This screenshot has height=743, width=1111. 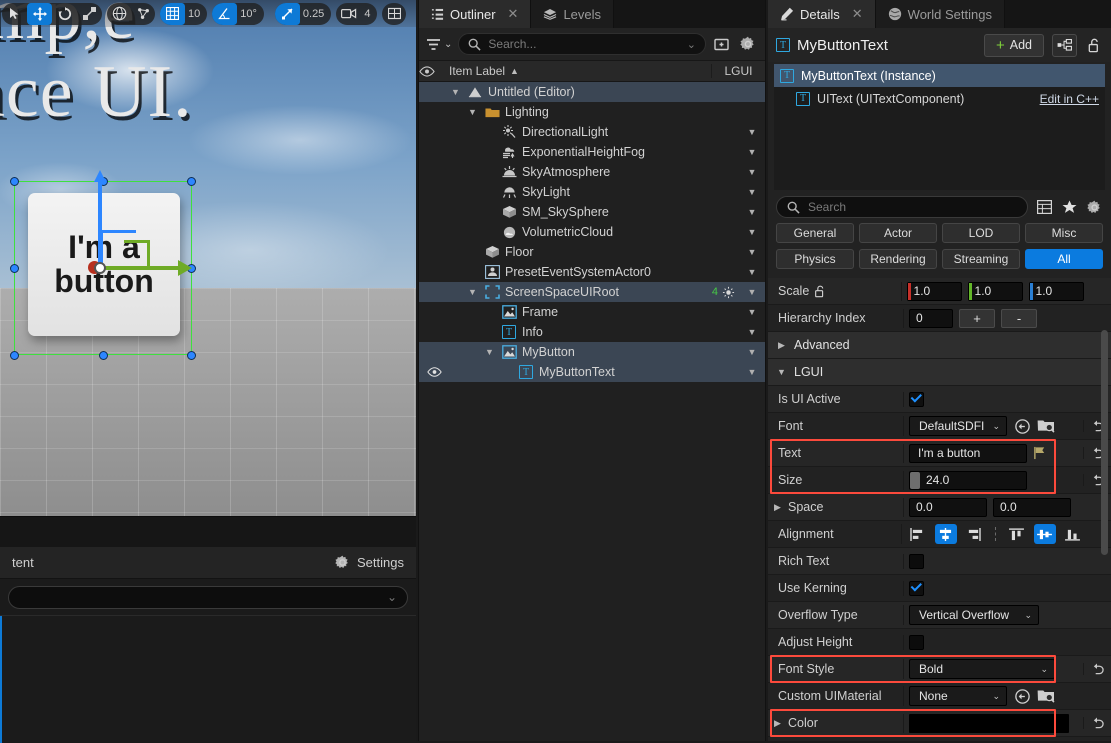 I want to click on outliner-row-preseteventsystemactor0: PresetEventSystemActor0 ▼, so click(x=592, y=272).